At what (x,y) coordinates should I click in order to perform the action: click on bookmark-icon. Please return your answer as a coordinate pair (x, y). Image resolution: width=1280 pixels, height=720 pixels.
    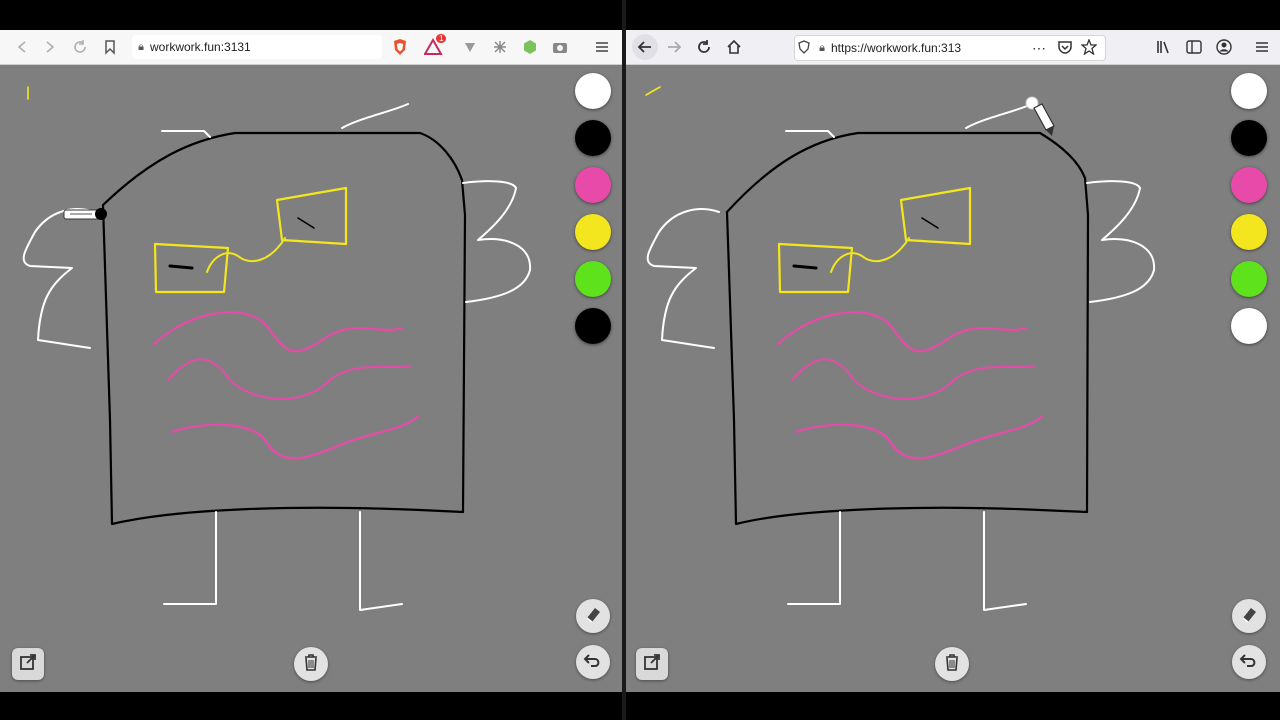
    Looking at the image, I should click on (110, 47).